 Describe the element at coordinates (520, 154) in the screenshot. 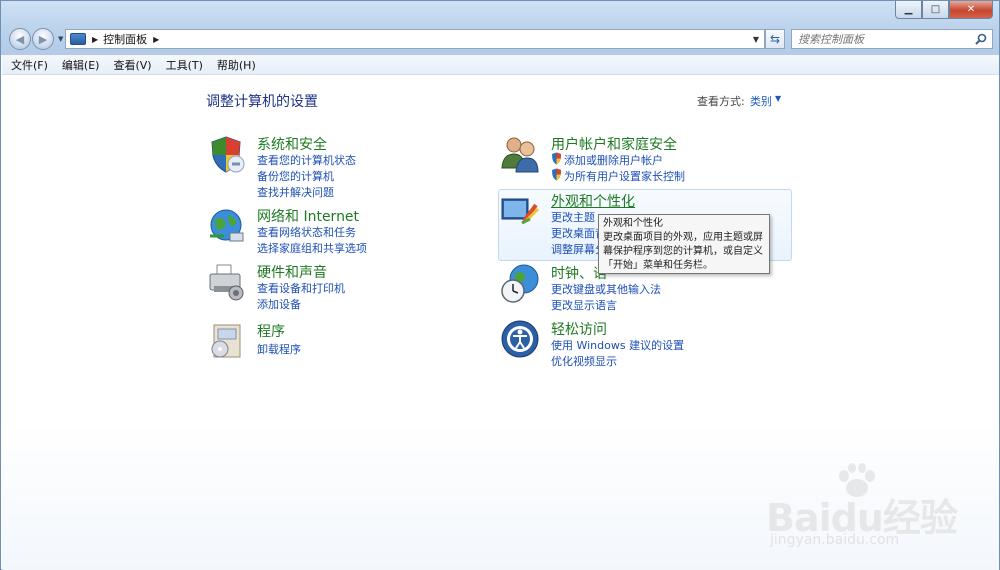

I see `users-icon` at that location.